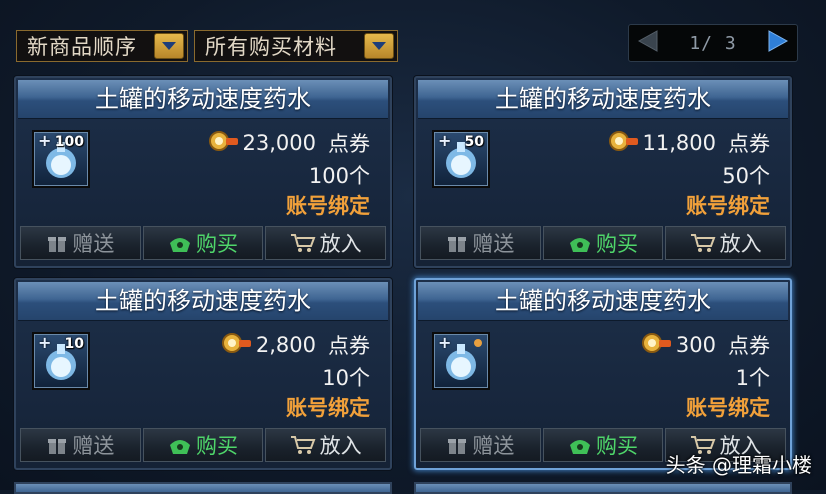 The height and width of the screenshot is (494, 826). What do you see at coordinates (346, 378) in the screenshot?
I see `item-count: 10个` at bounding box center [346, 378].